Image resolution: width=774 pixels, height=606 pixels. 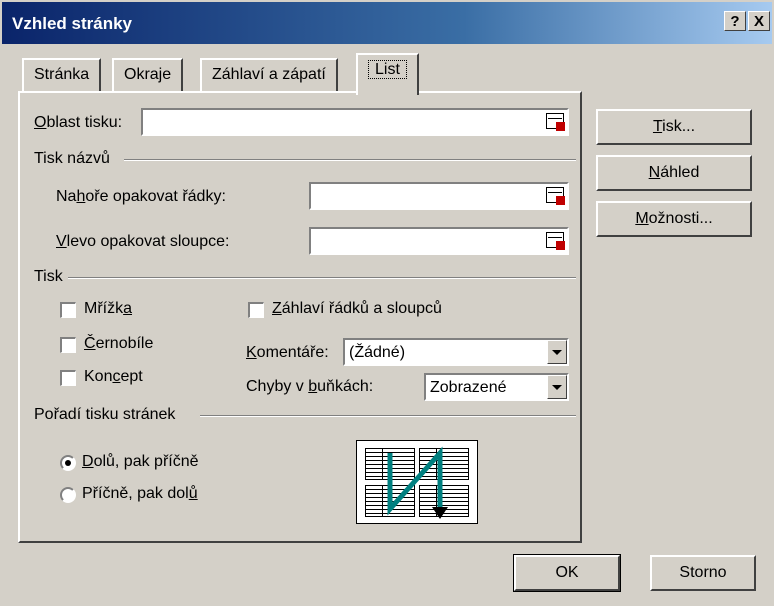 What do you see at coordinates (357, 309) in the screenshot?
I see `row-col-headings-label: Záhlaví řádků a sloupců` at bounding box center [357, 309].